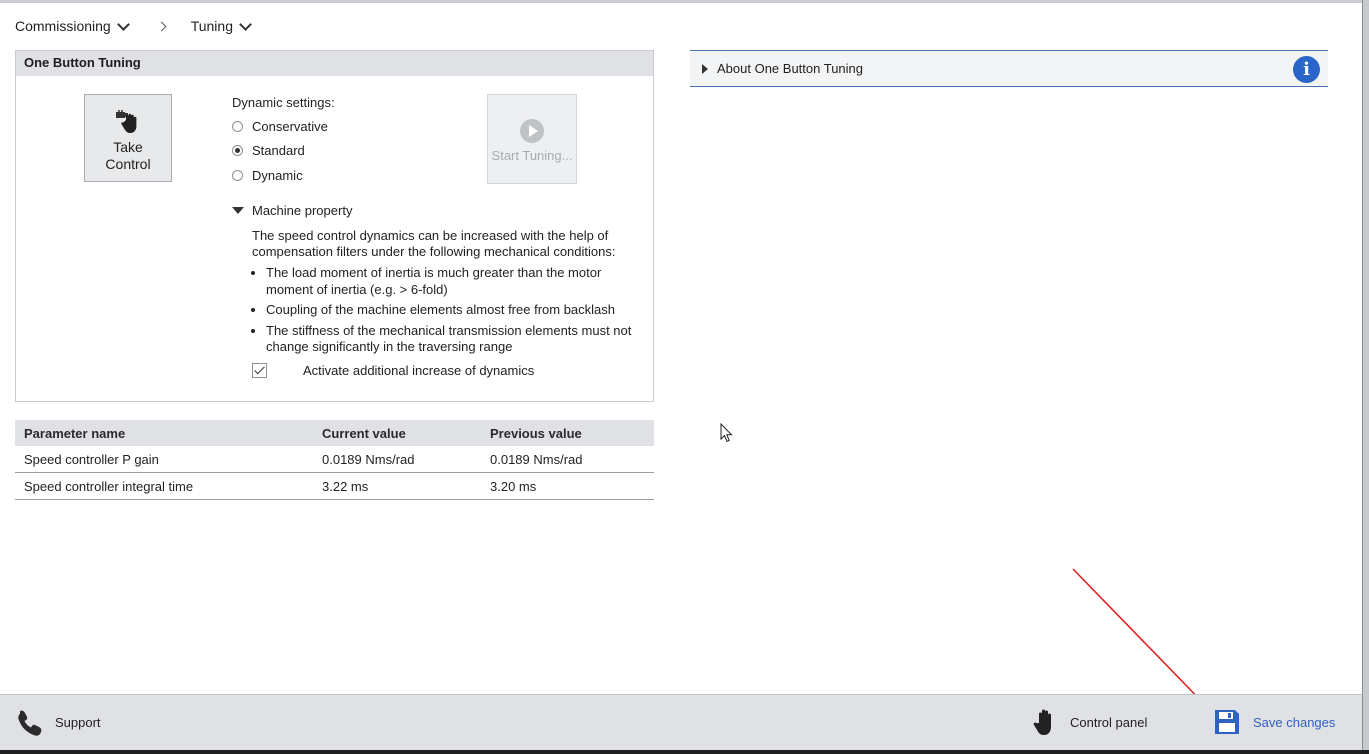  What do you see at coordinates (1294, 722) in the screenshot?
I see `save-changes-label: Save changes` at bounding box center [1294, 722].